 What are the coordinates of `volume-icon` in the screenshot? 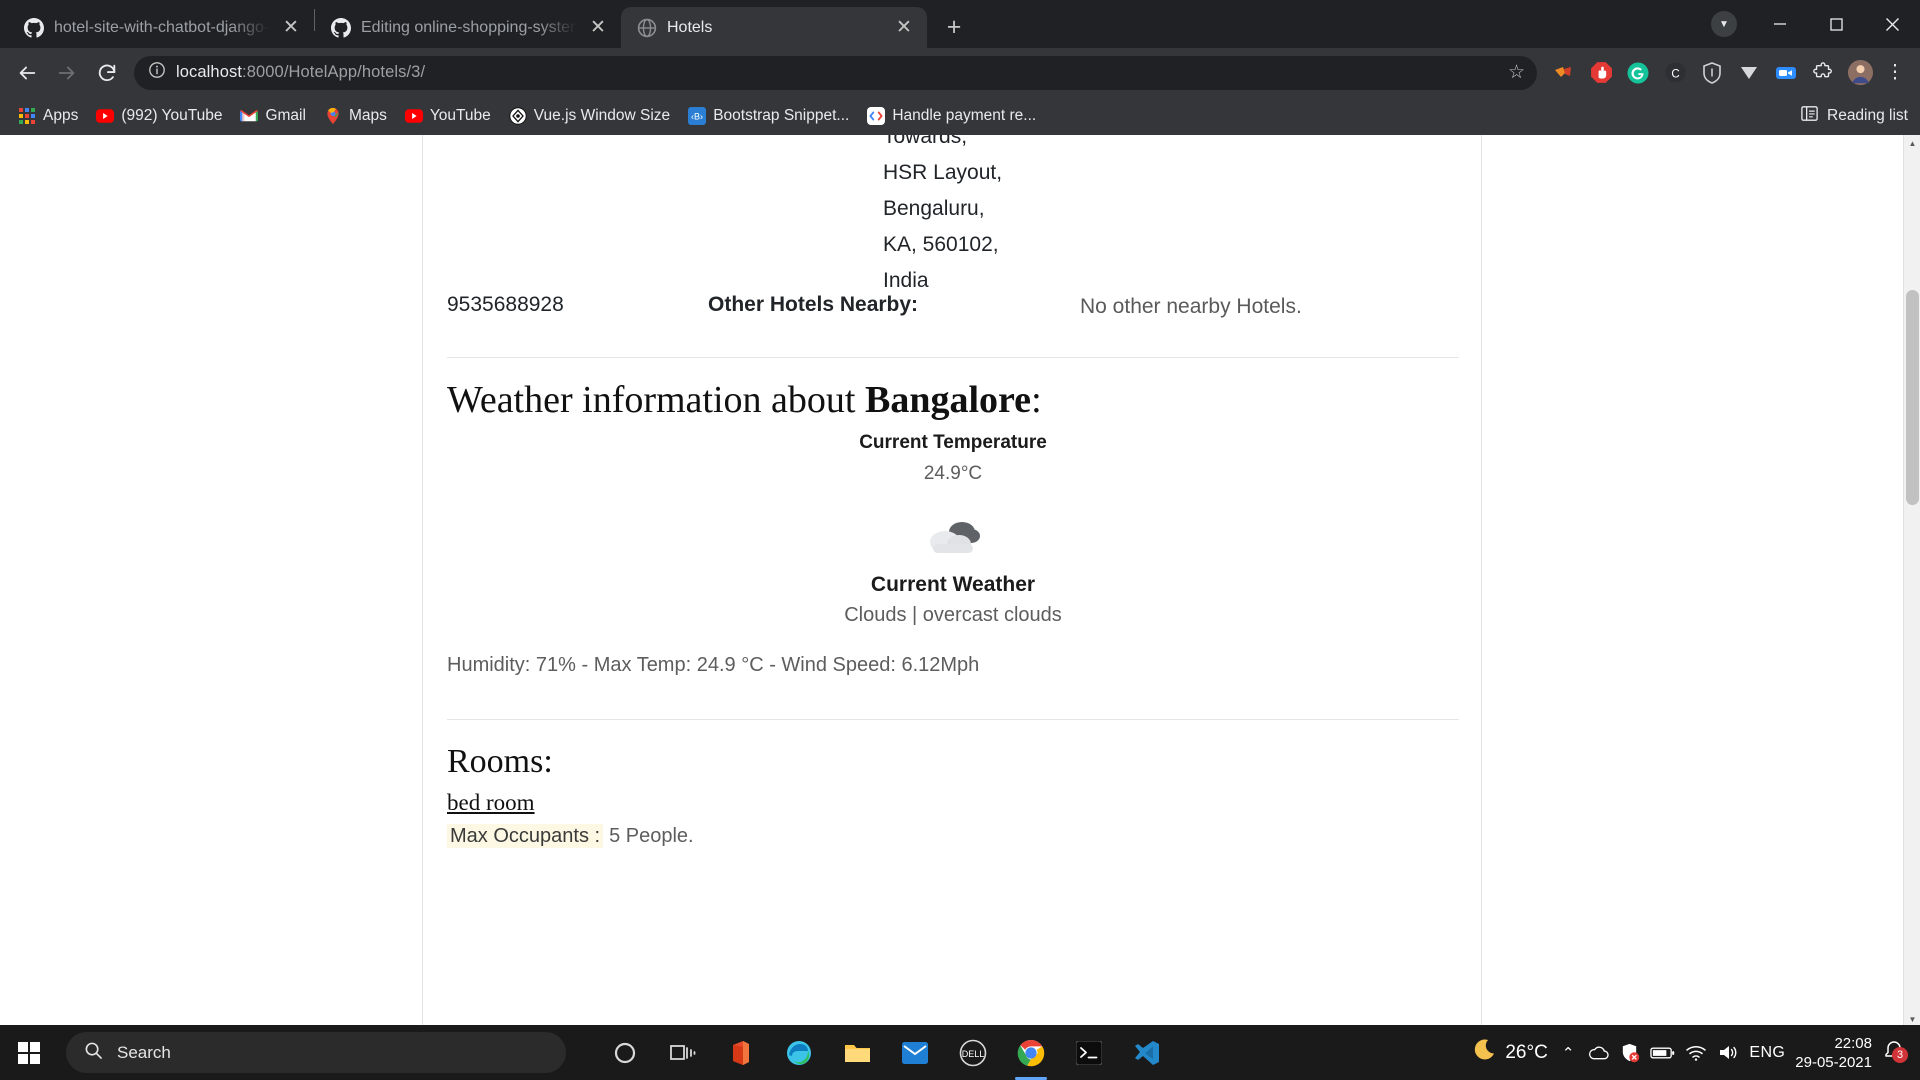 It's located at (1728, 1052).